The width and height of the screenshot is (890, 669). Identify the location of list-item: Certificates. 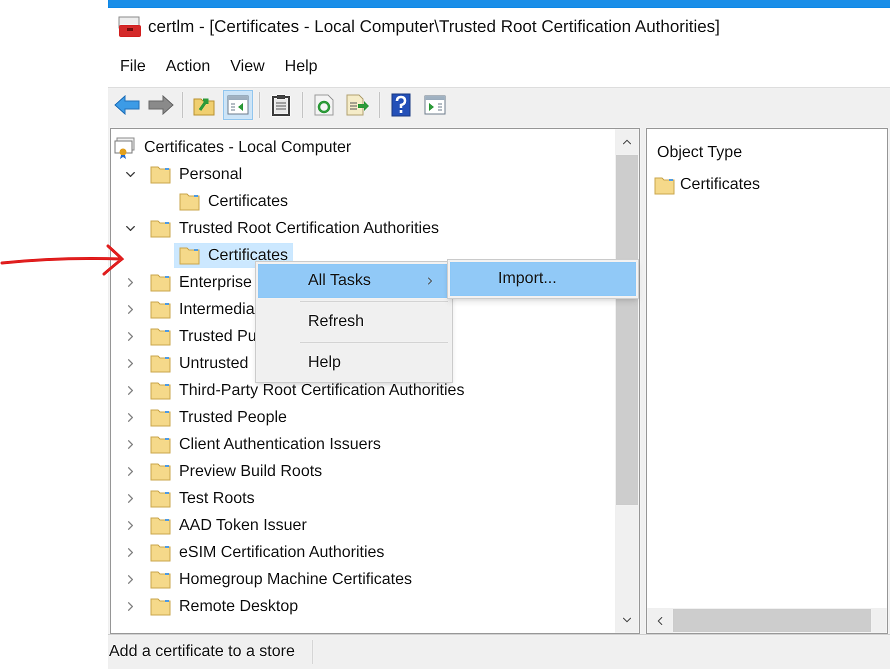
(770, 185).